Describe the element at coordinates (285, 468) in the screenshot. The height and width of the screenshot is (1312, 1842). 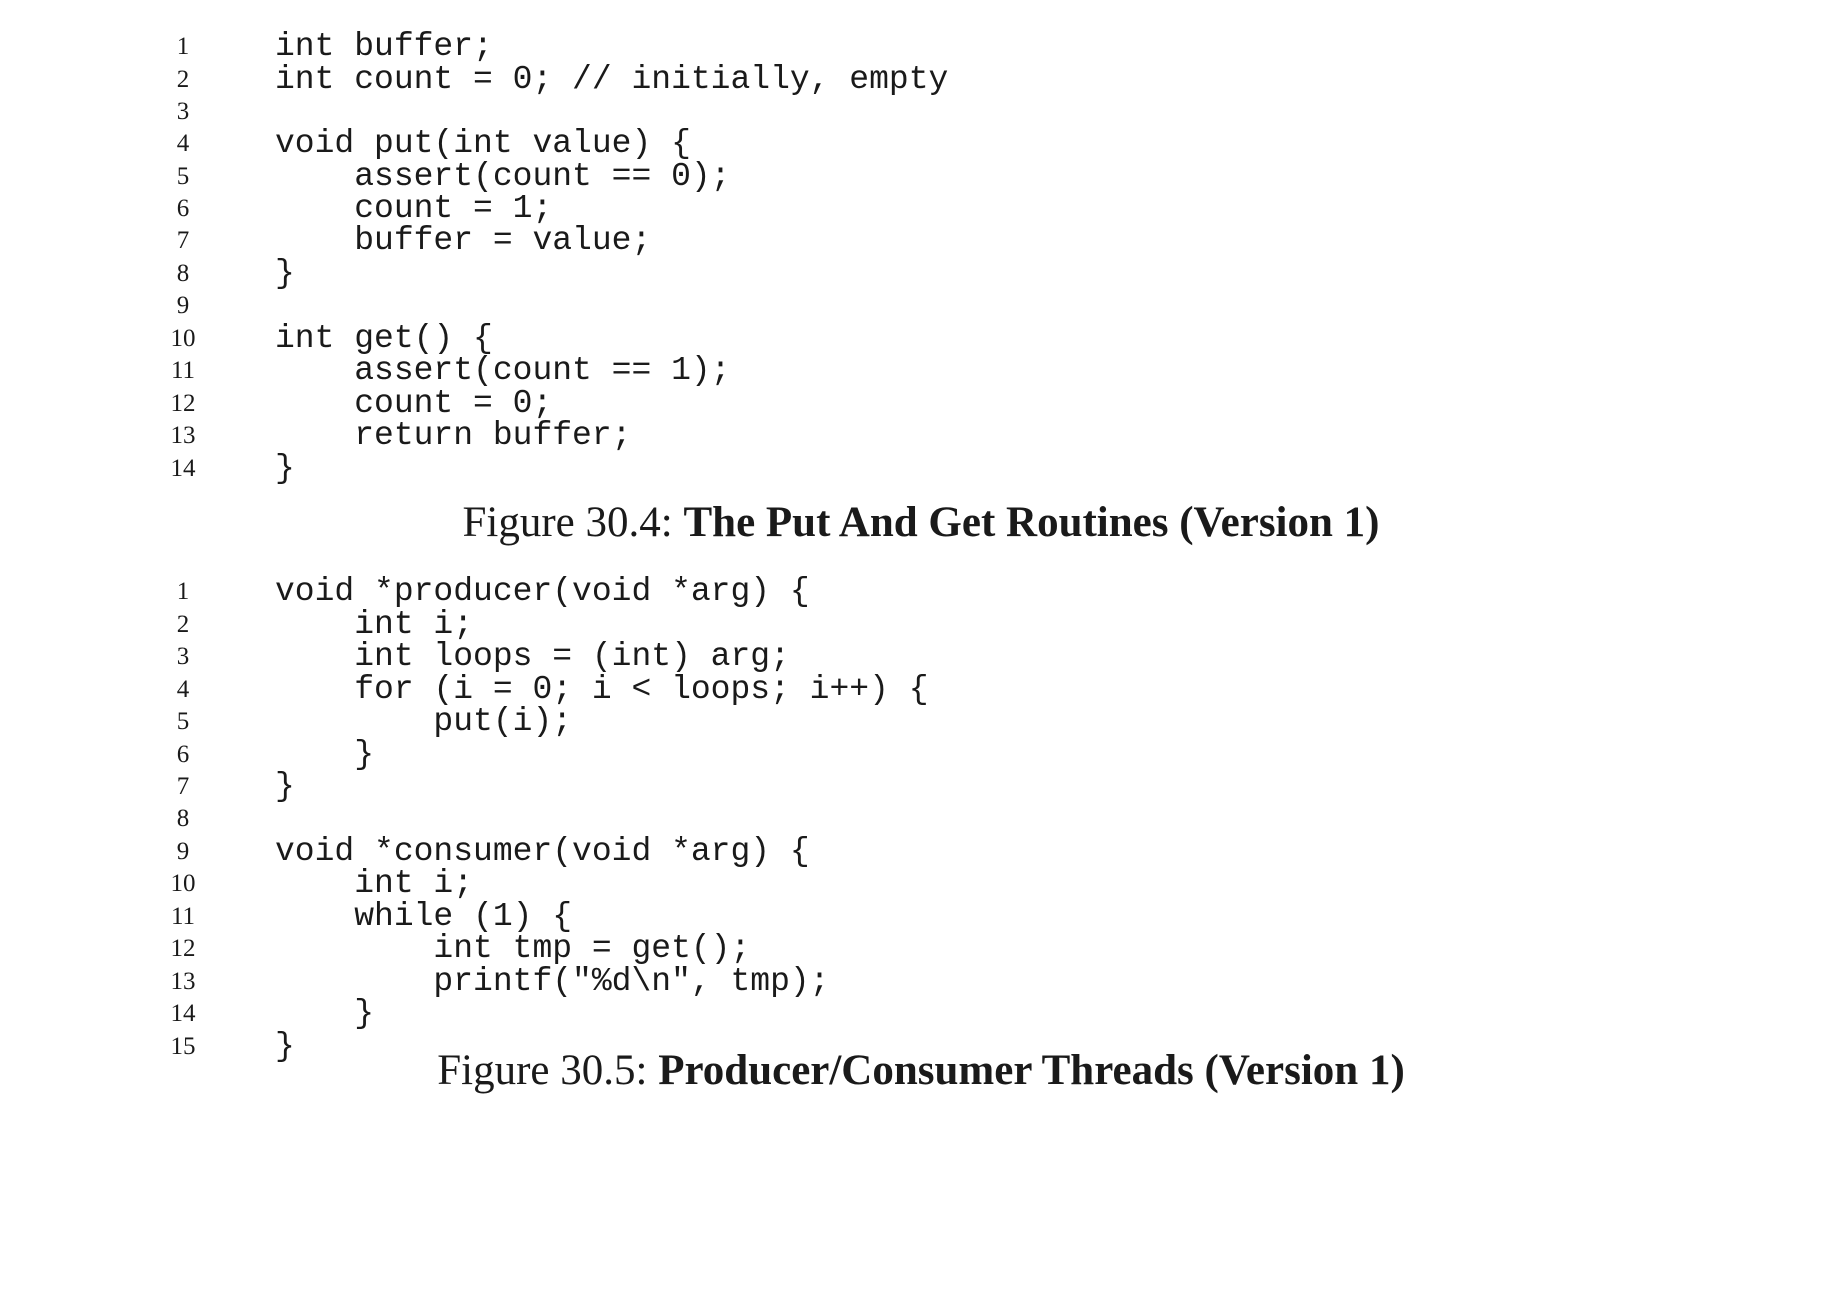
I see `code-text: }` at that location.